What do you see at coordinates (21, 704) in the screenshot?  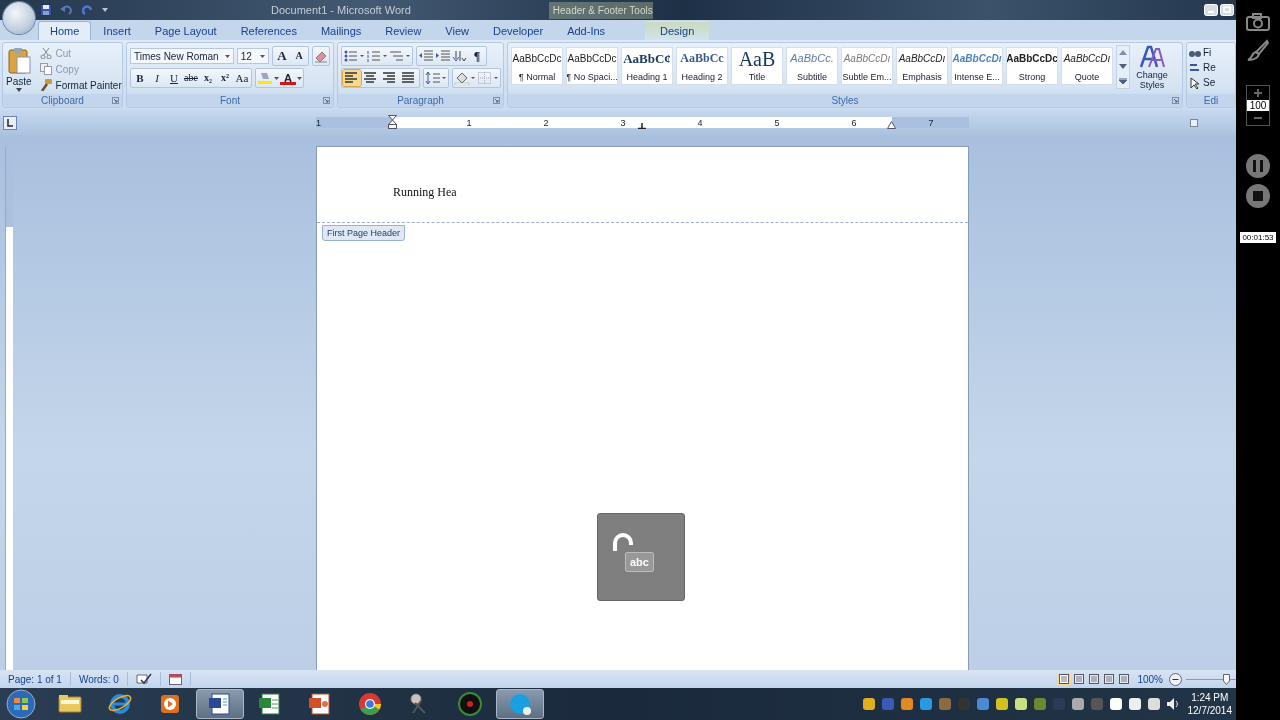 I see `start-button` at bounding box center [21, 704].